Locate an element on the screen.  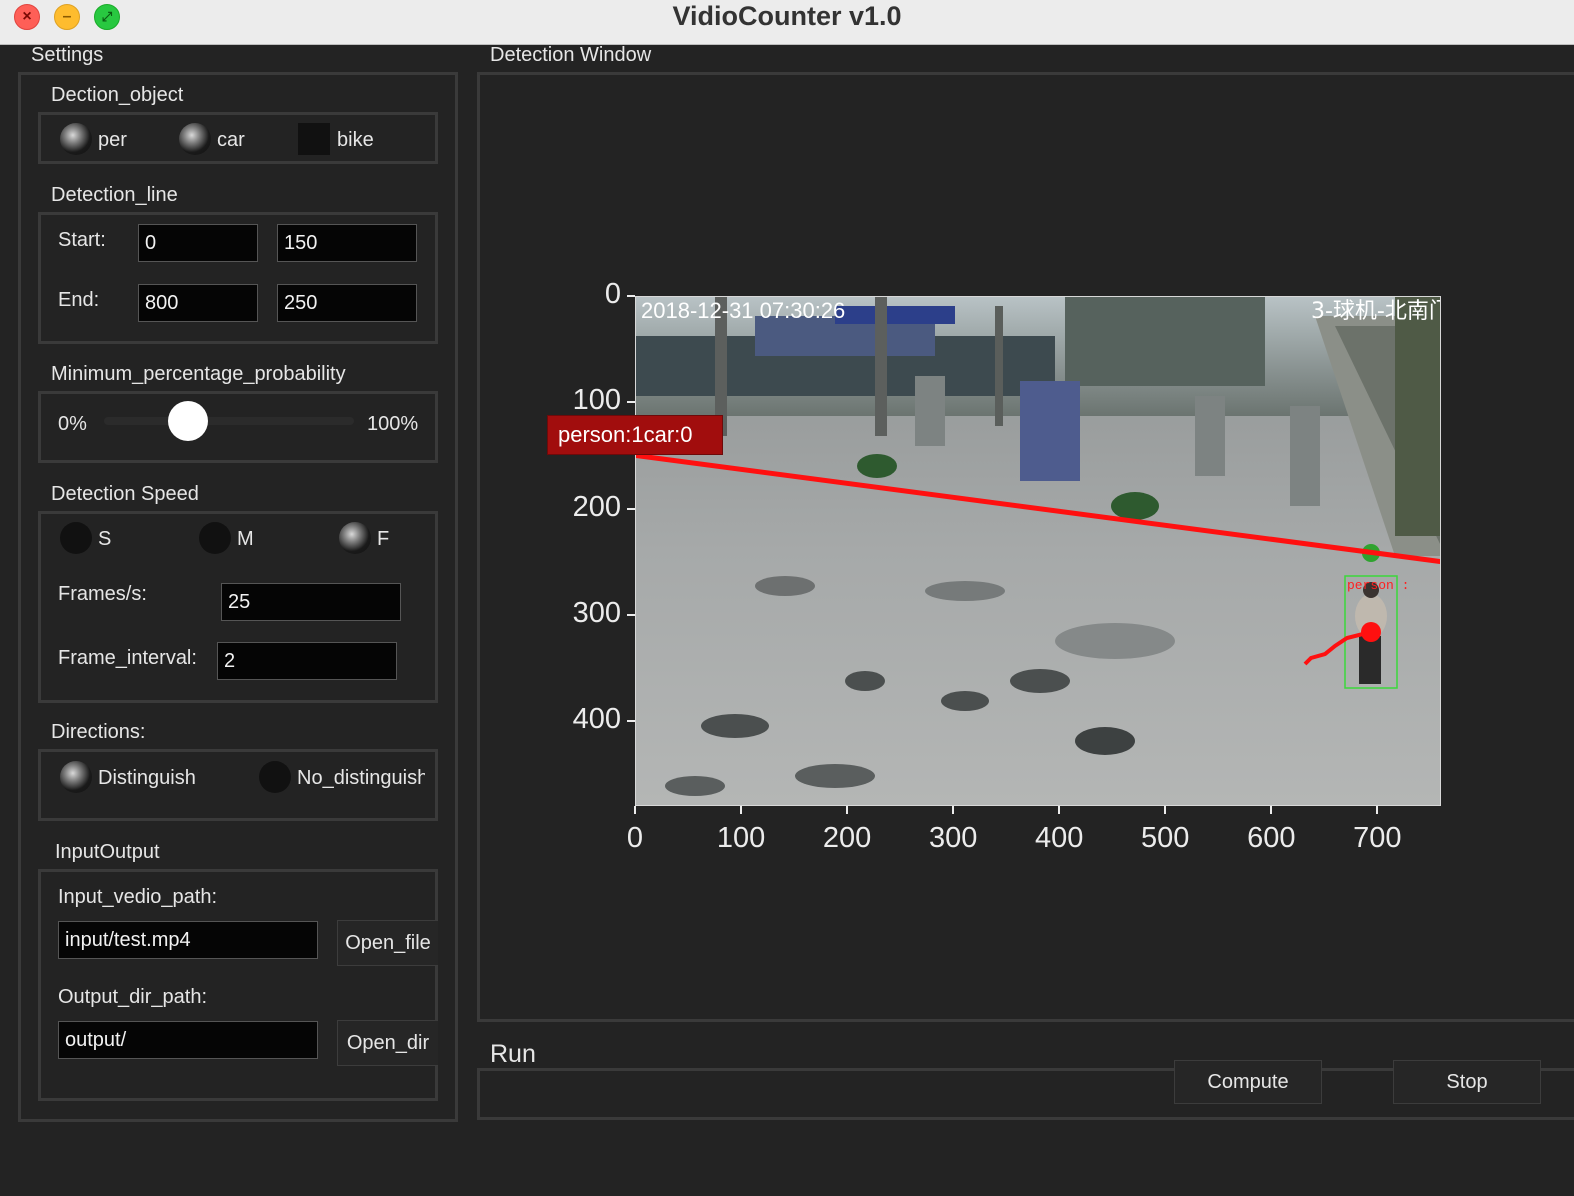
settings-title: Settings is located at coordinates (67, 55).